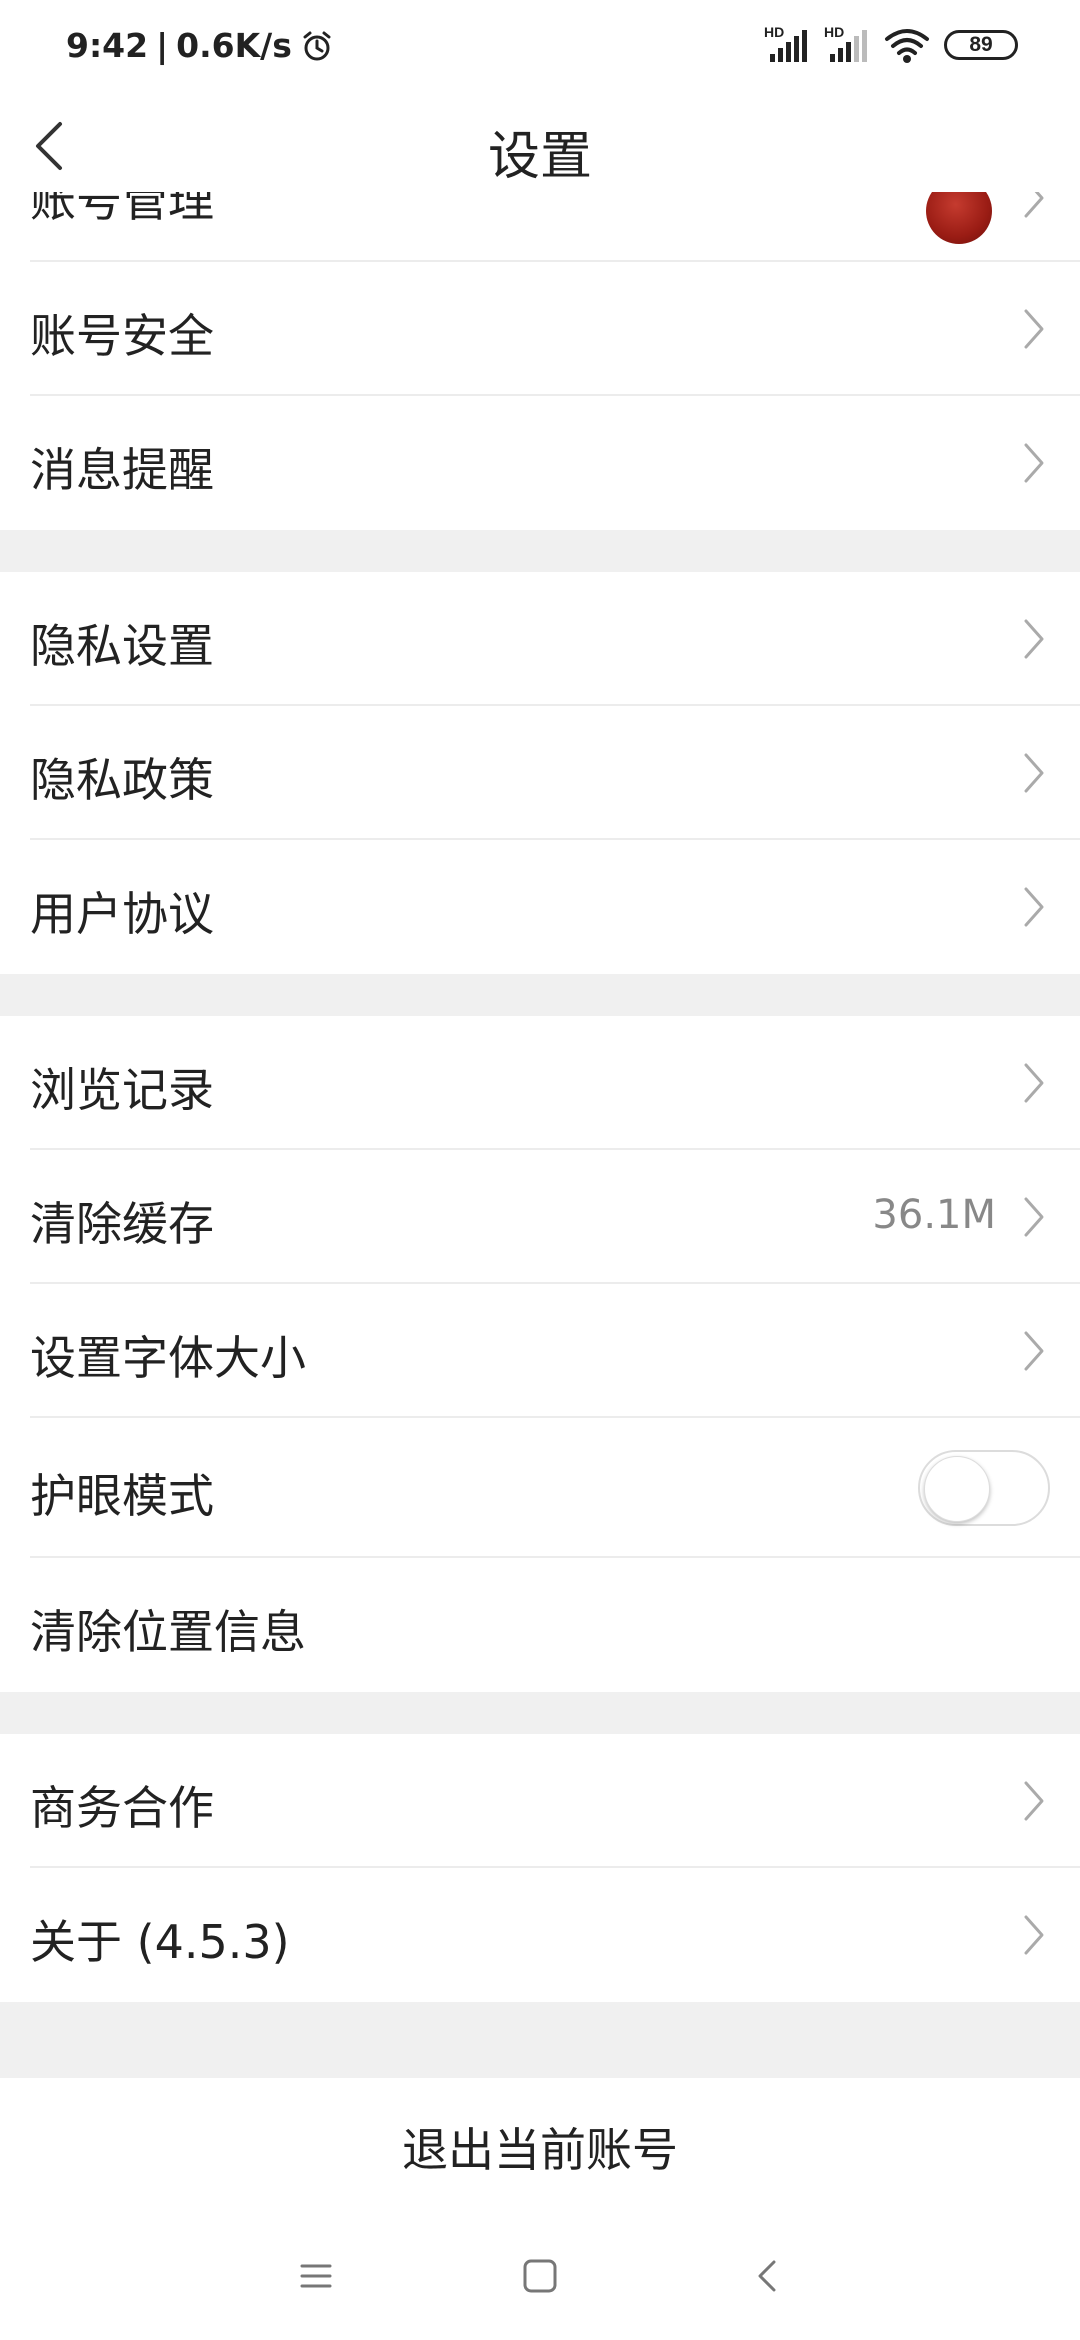  What do you see at coordinates (122, 209) in the screenshot?
I see `account-management-label: 账号管理` at bounding box center [122, 209].